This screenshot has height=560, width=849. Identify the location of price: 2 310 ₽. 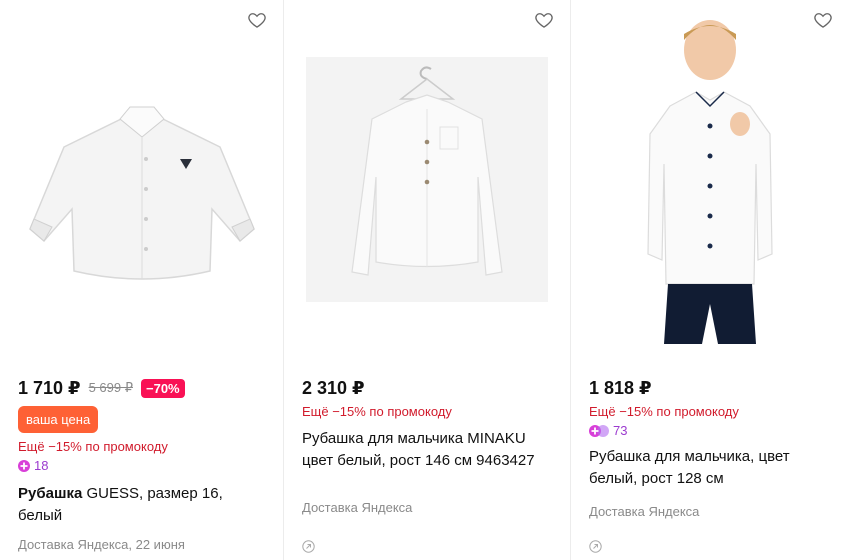
(333, 387).